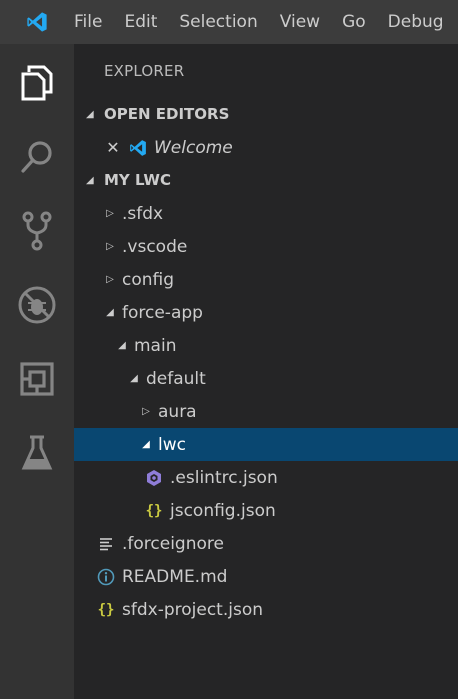  Describe the element at coordinates (266, 444) in the screenshot. I see `tree-item-lwc: ◢ lwc` at that location.